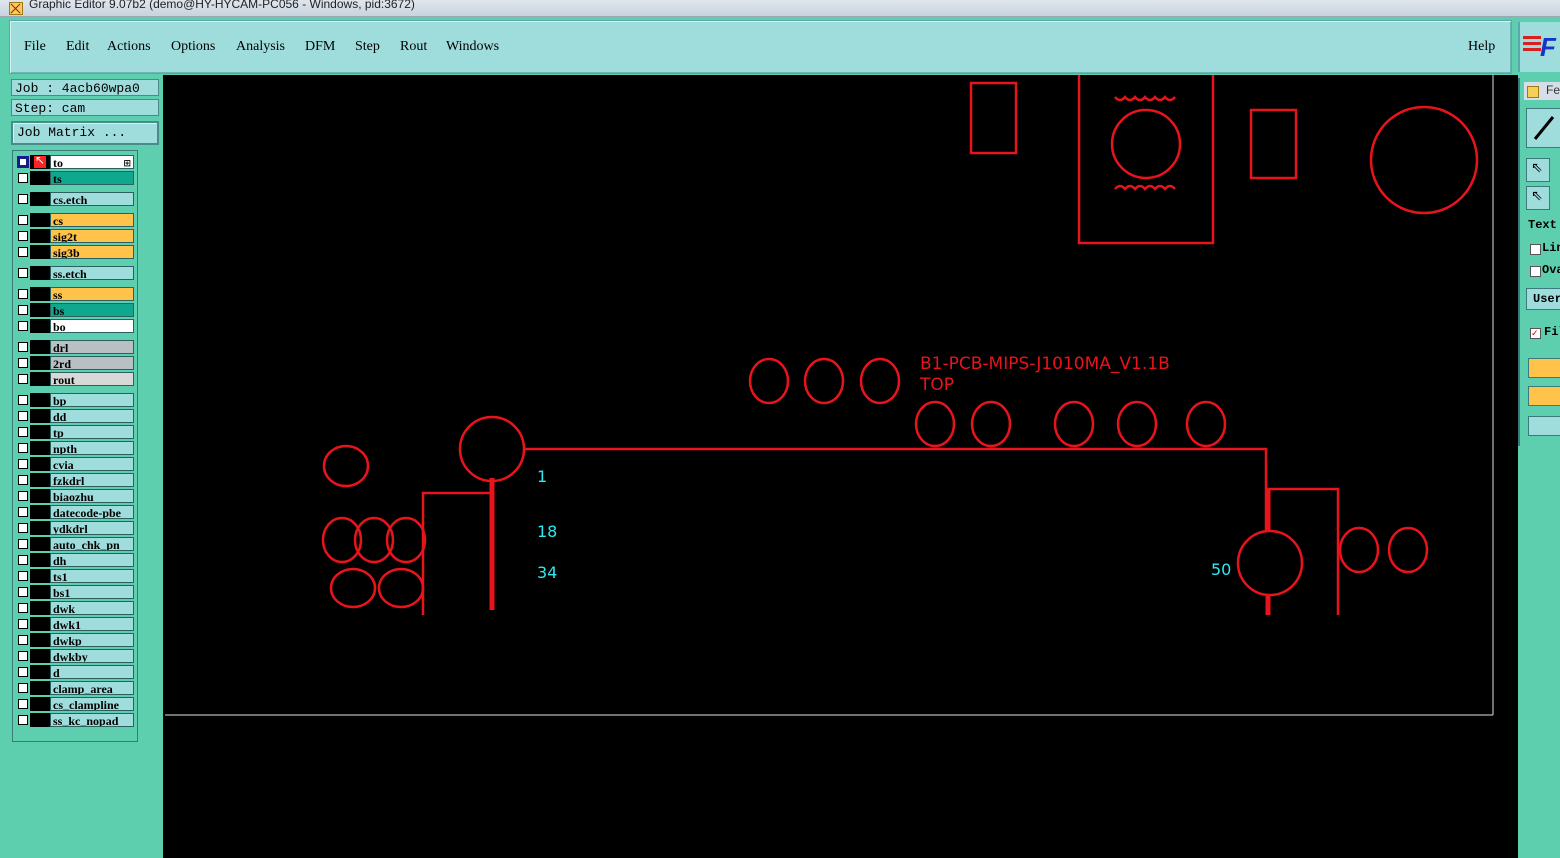  I want to click on menu-analysis: Analysis, so click(260, 47).